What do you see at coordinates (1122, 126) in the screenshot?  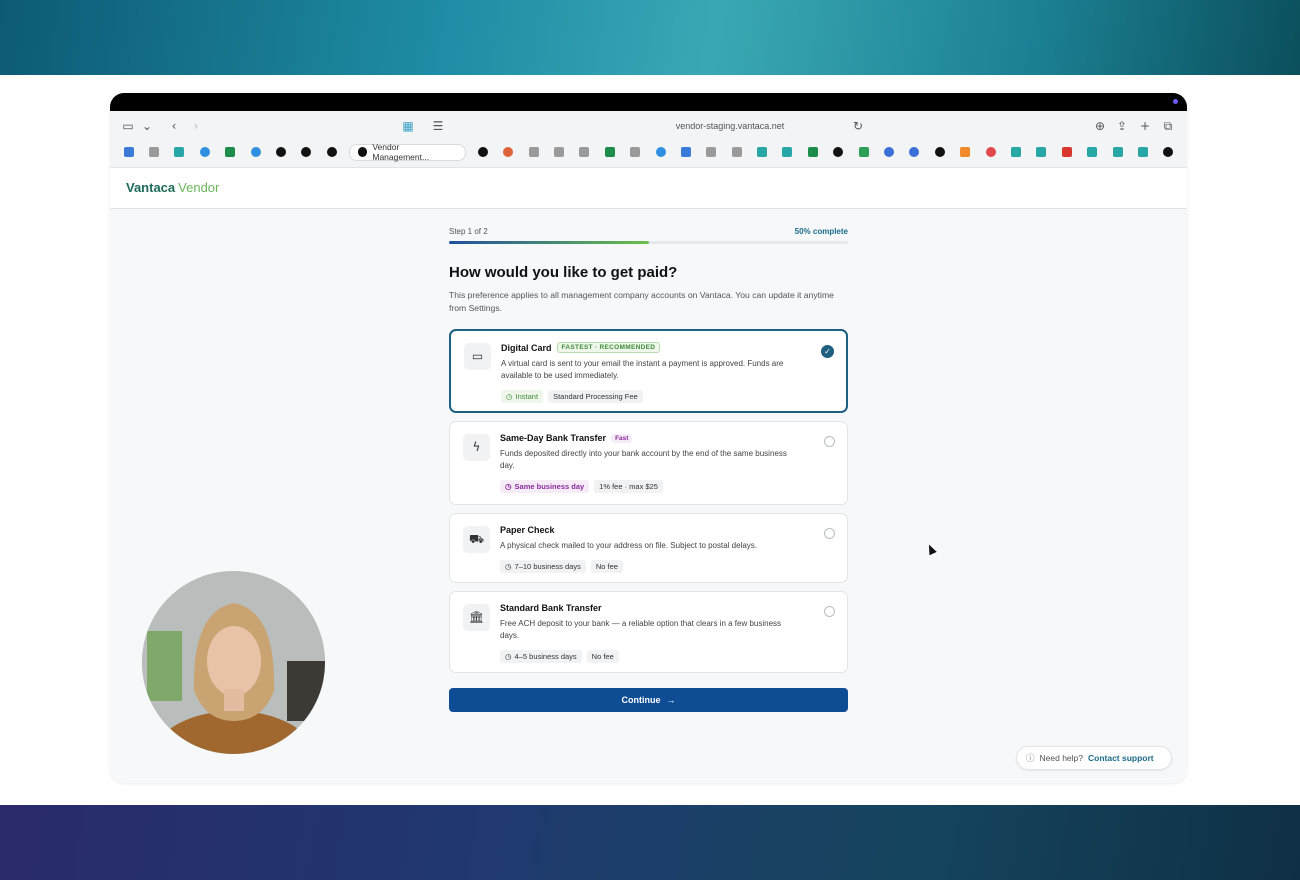 I see `share-icon: ⇪` at bounding box center [1122, 126].